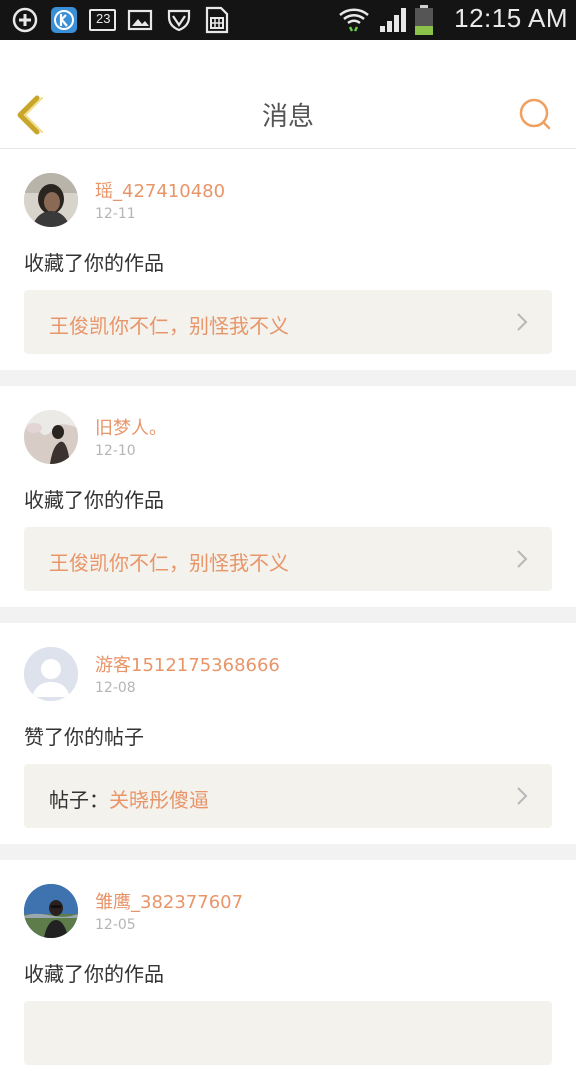  Describe the element at coordinates (140, 20) in the screenshot. I see `image-icon` at that location.